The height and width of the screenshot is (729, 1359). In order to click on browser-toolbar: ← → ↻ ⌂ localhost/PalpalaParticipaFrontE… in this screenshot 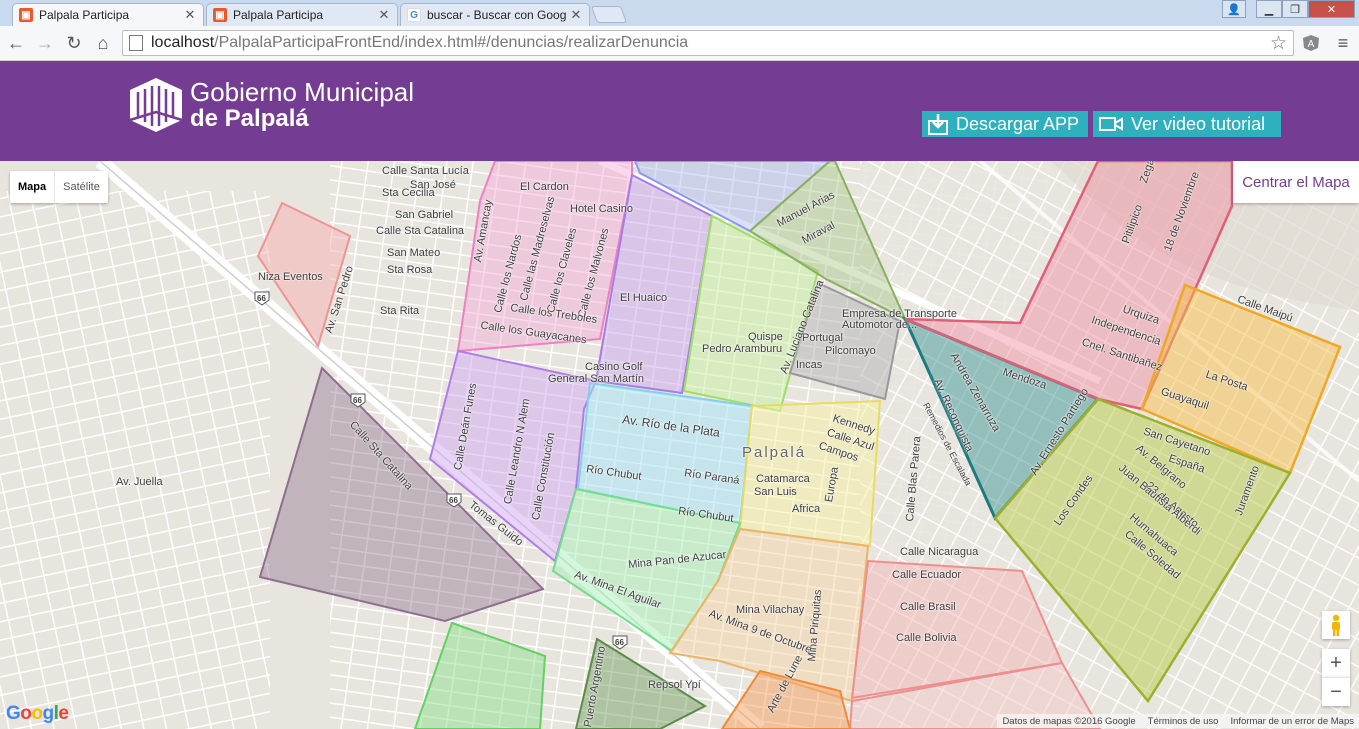, I will do `click(679, 43)`.